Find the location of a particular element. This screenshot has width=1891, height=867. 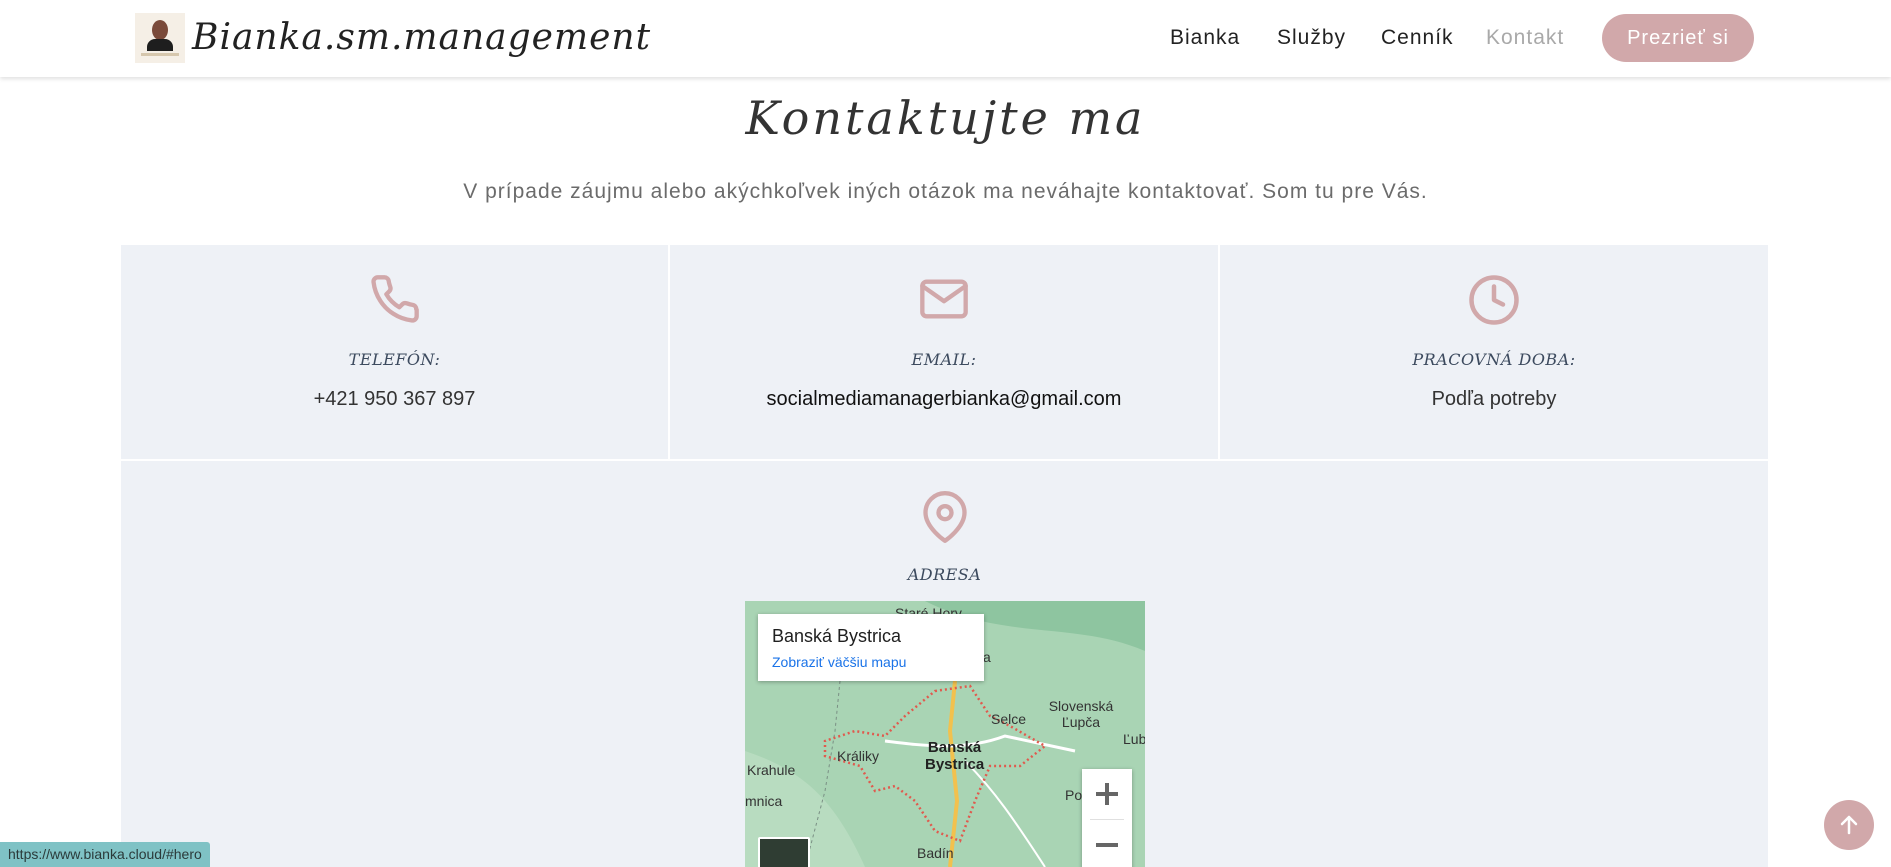

phone-icon is located at coordinates (394, 301).